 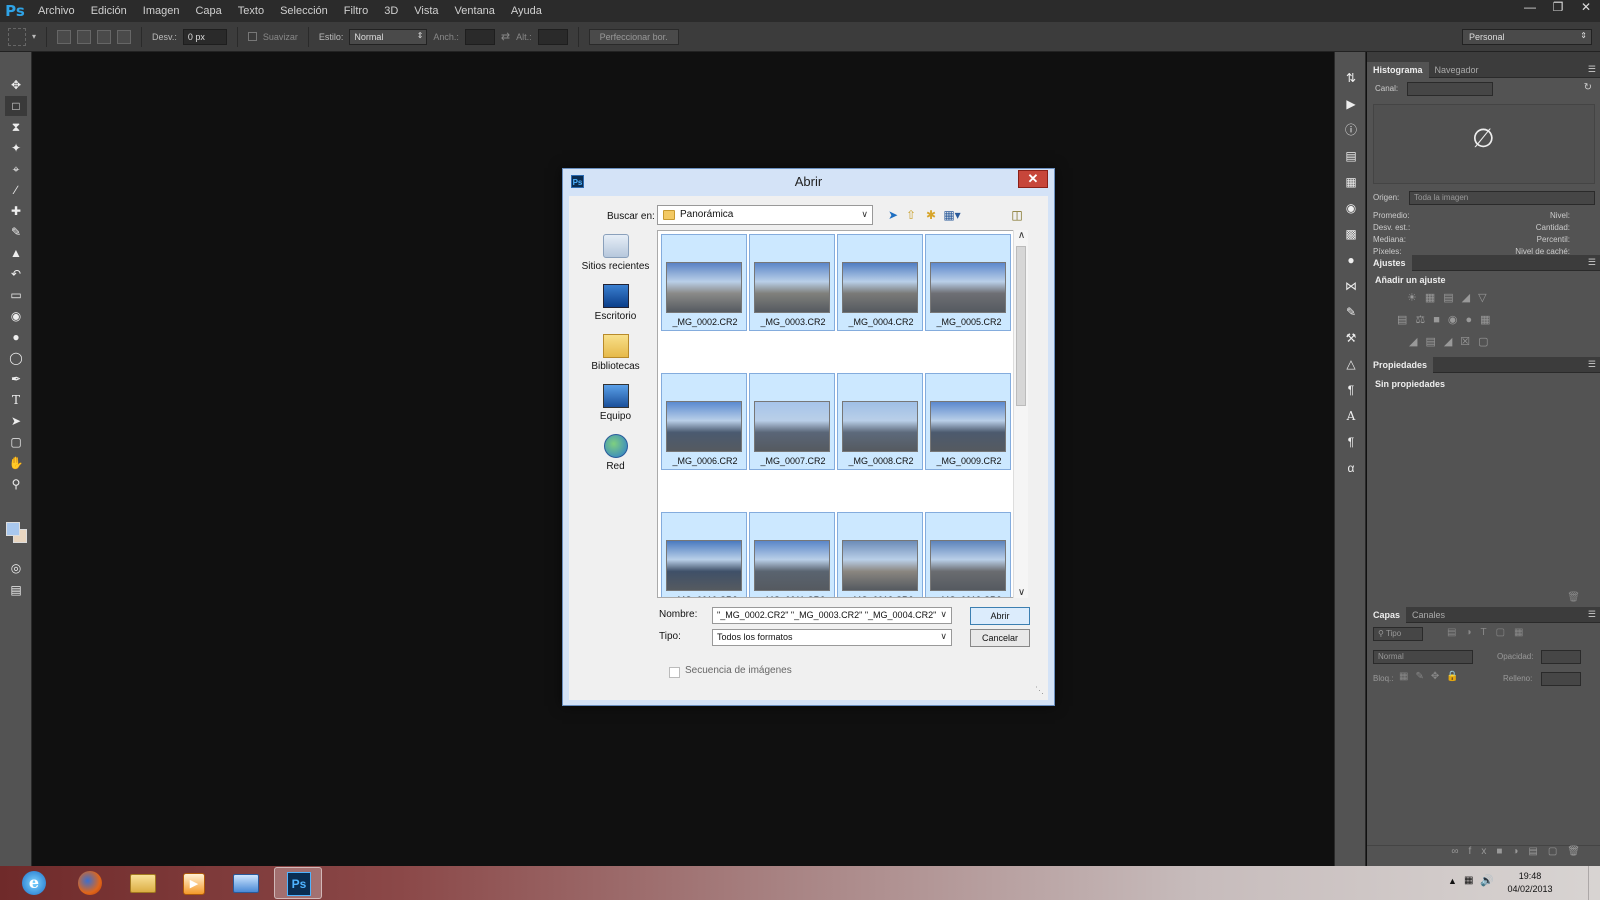 I want to click on layer-kind-filter: ⚲ Tipo, so click(x=1398, y=634).